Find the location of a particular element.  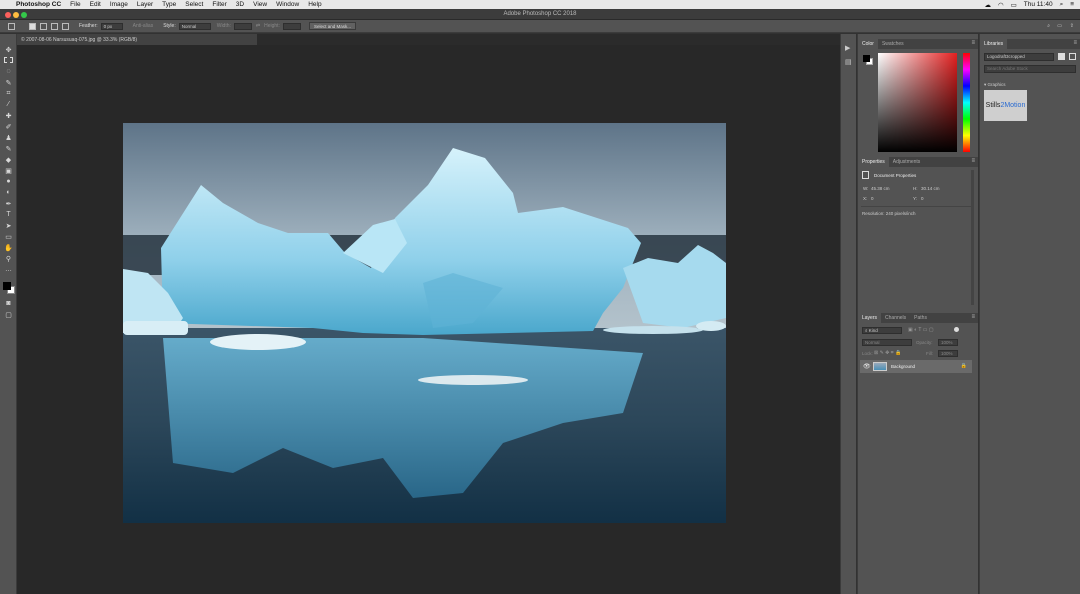

graphics-label: Graphics is located at coordinates (996, 84).